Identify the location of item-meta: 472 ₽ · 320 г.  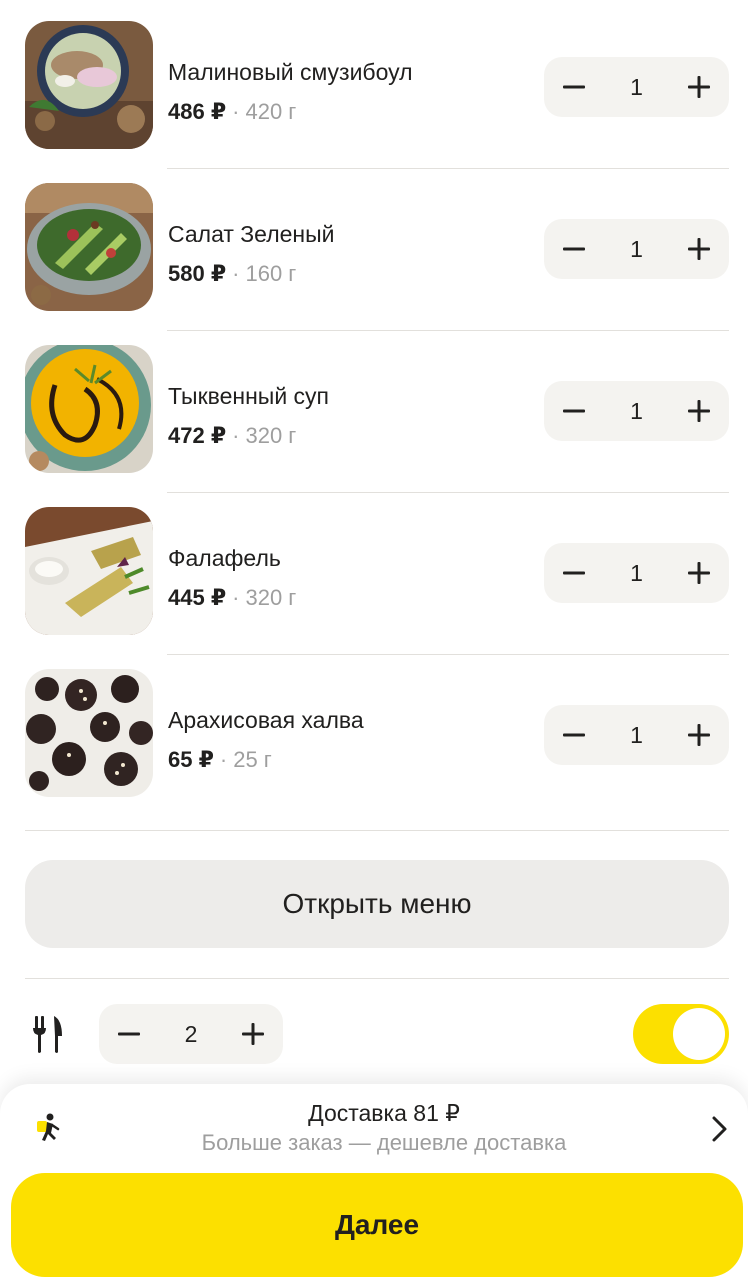
(232, 436).